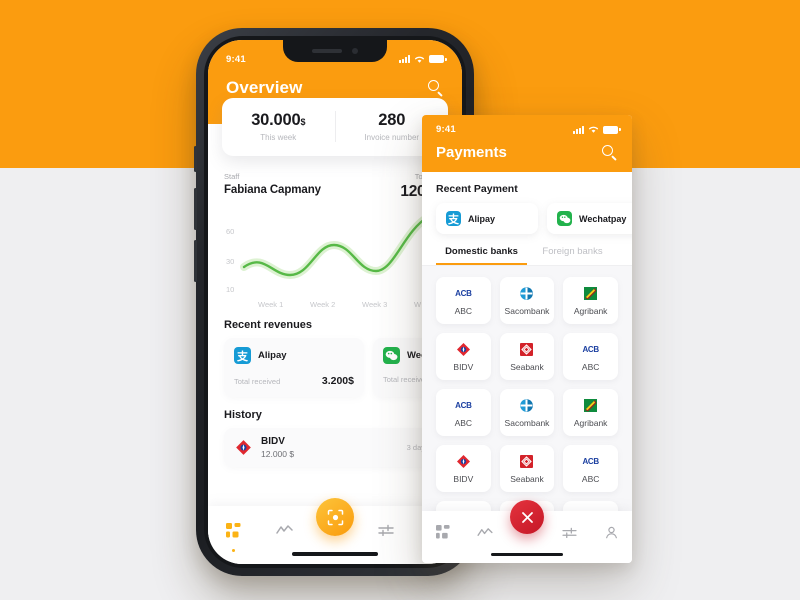  I want to click on revenue-card-sub: Total received, so click(257, 381).